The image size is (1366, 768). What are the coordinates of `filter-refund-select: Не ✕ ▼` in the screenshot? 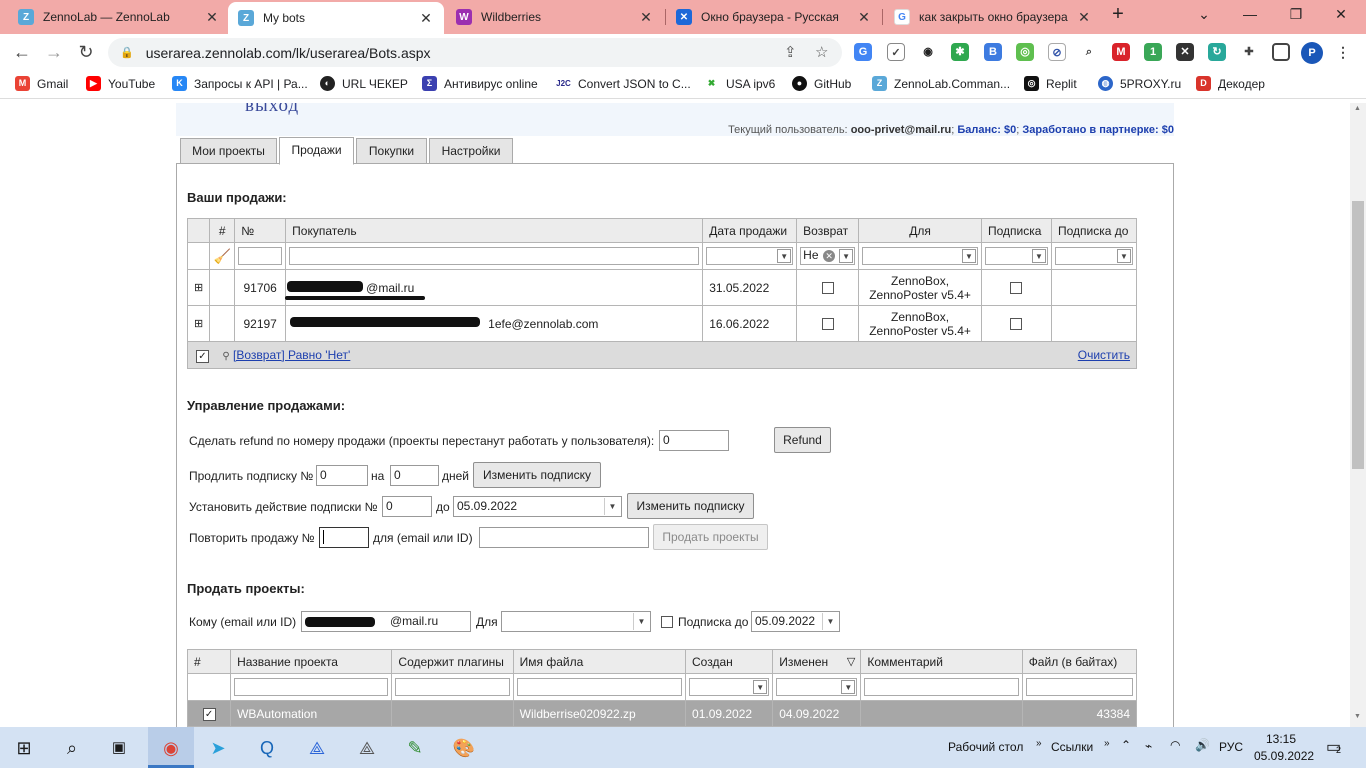 It's located at (828, 256).